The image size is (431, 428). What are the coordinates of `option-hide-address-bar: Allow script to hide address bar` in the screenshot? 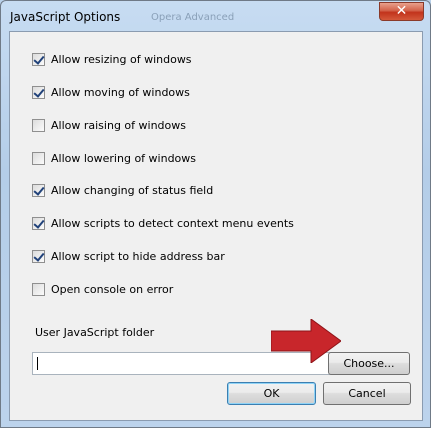 It's located at (128, 256).